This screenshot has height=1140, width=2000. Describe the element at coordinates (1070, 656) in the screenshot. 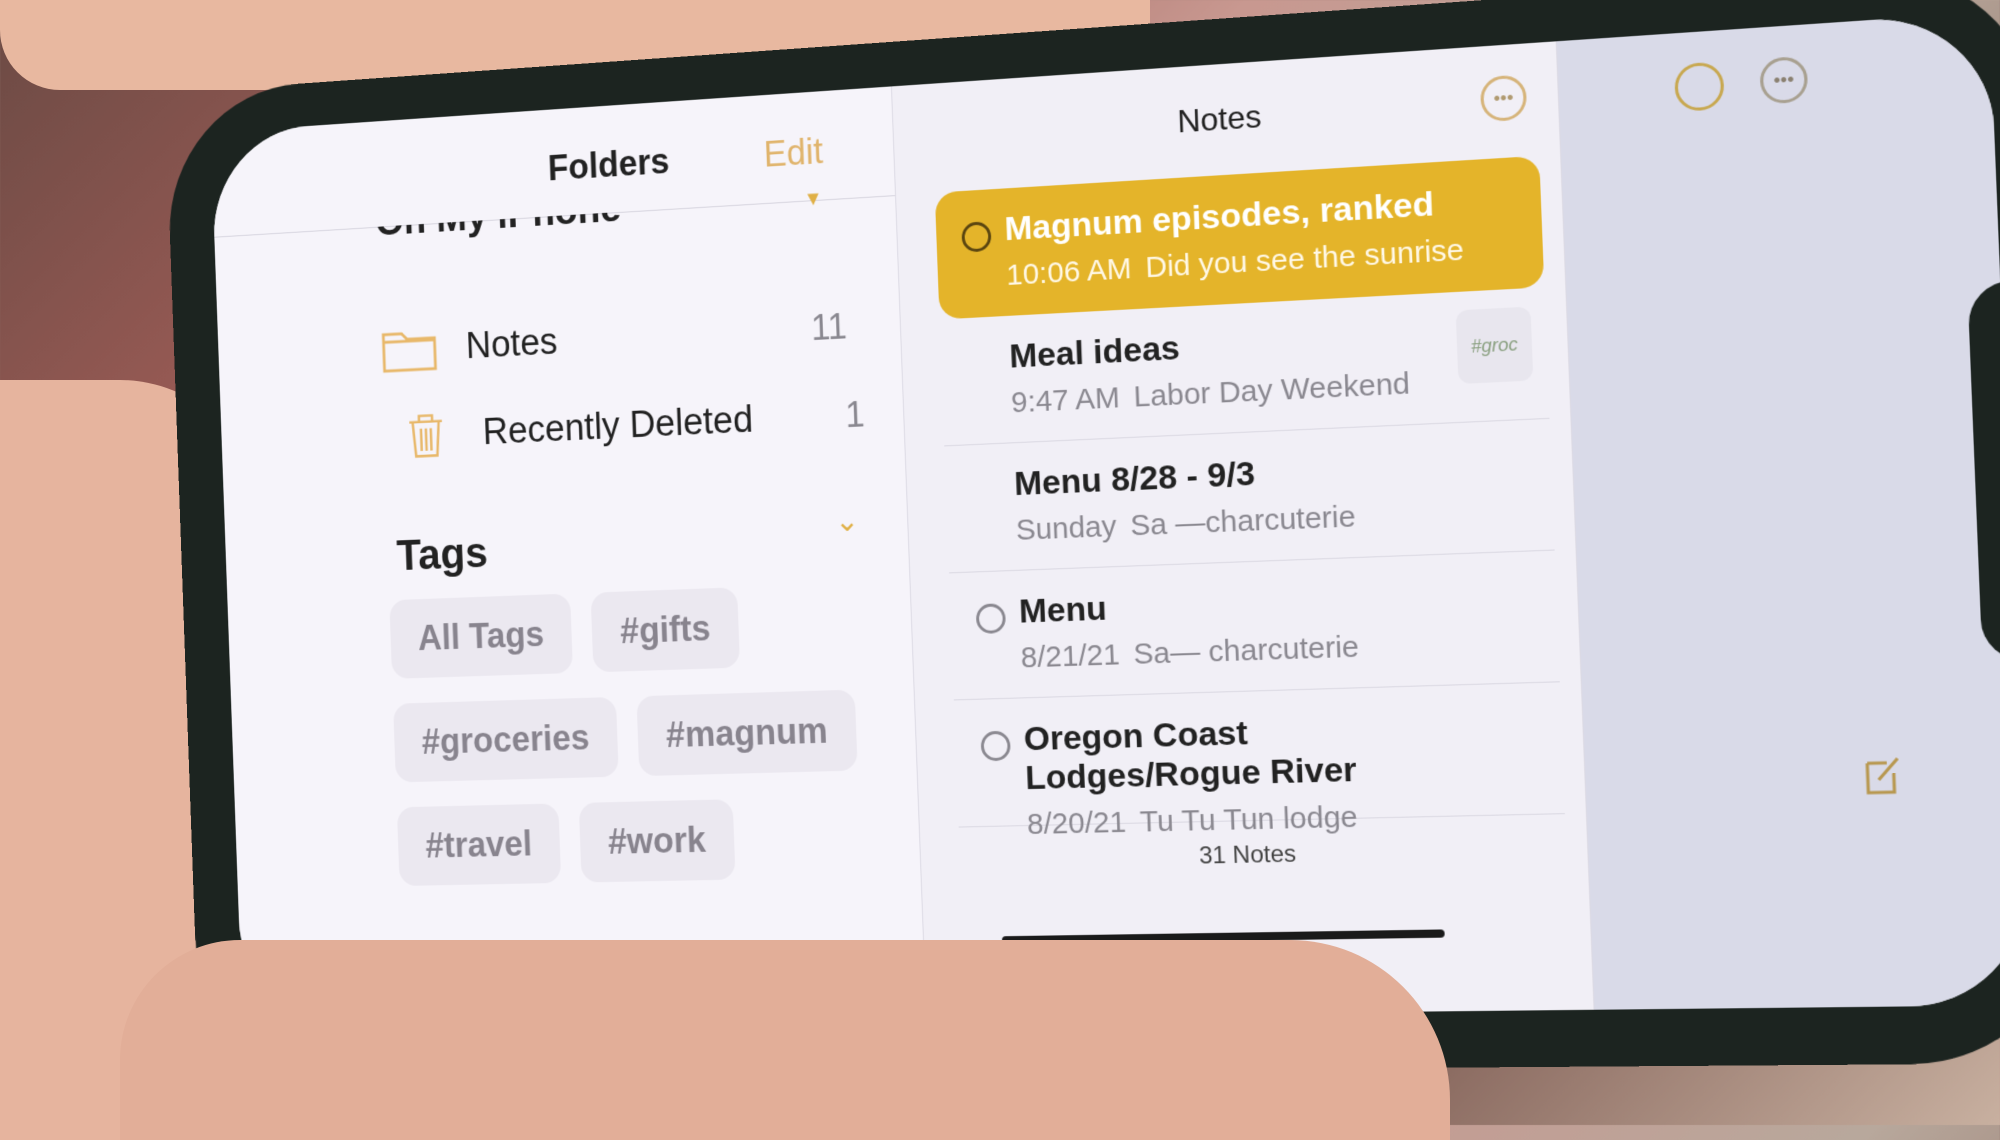

I see `note-date: 8/21/21` at that location.